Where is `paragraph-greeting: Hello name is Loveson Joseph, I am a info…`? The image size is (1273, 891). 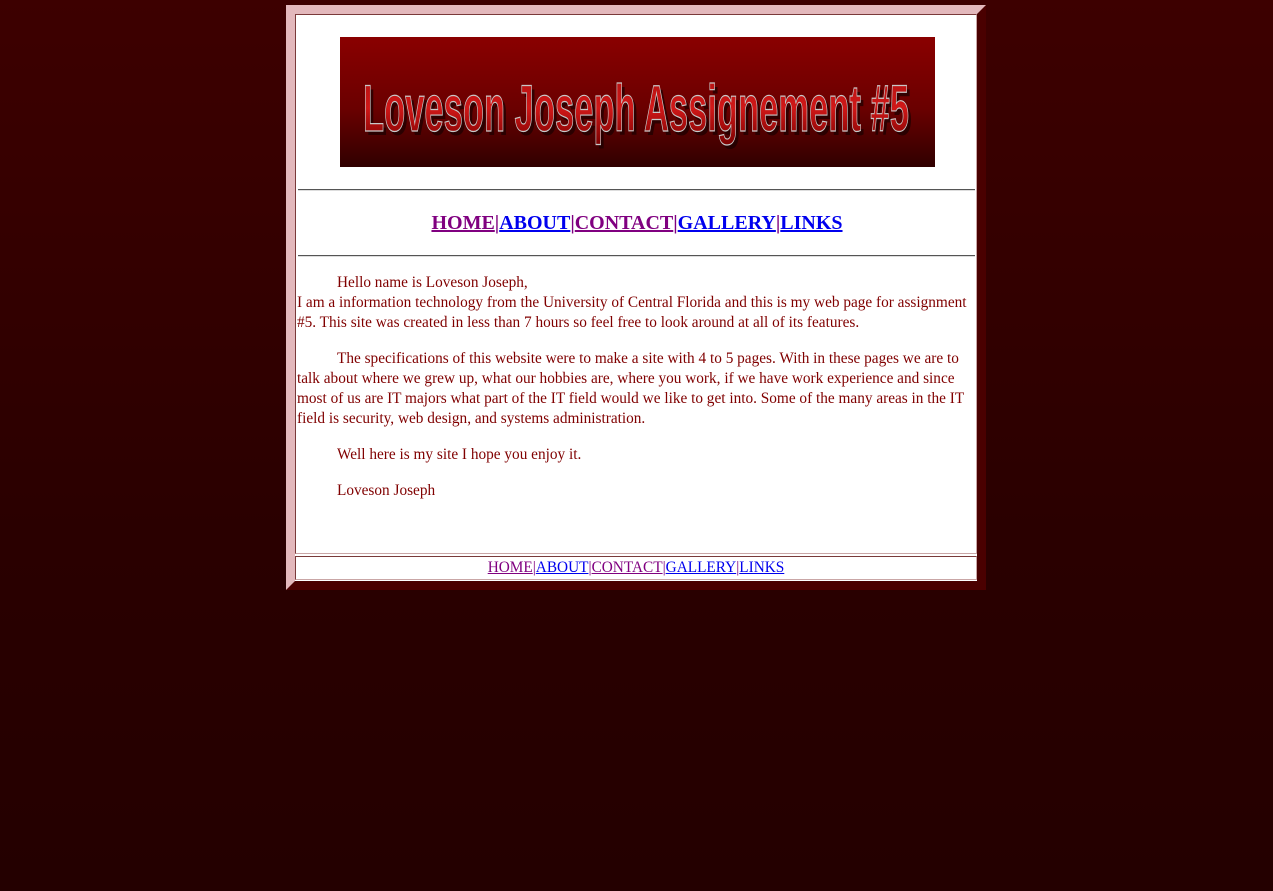
paragraph-greeting: Hello name is Loveson Joseph, I am a info… is located at coordinates (637, 303).